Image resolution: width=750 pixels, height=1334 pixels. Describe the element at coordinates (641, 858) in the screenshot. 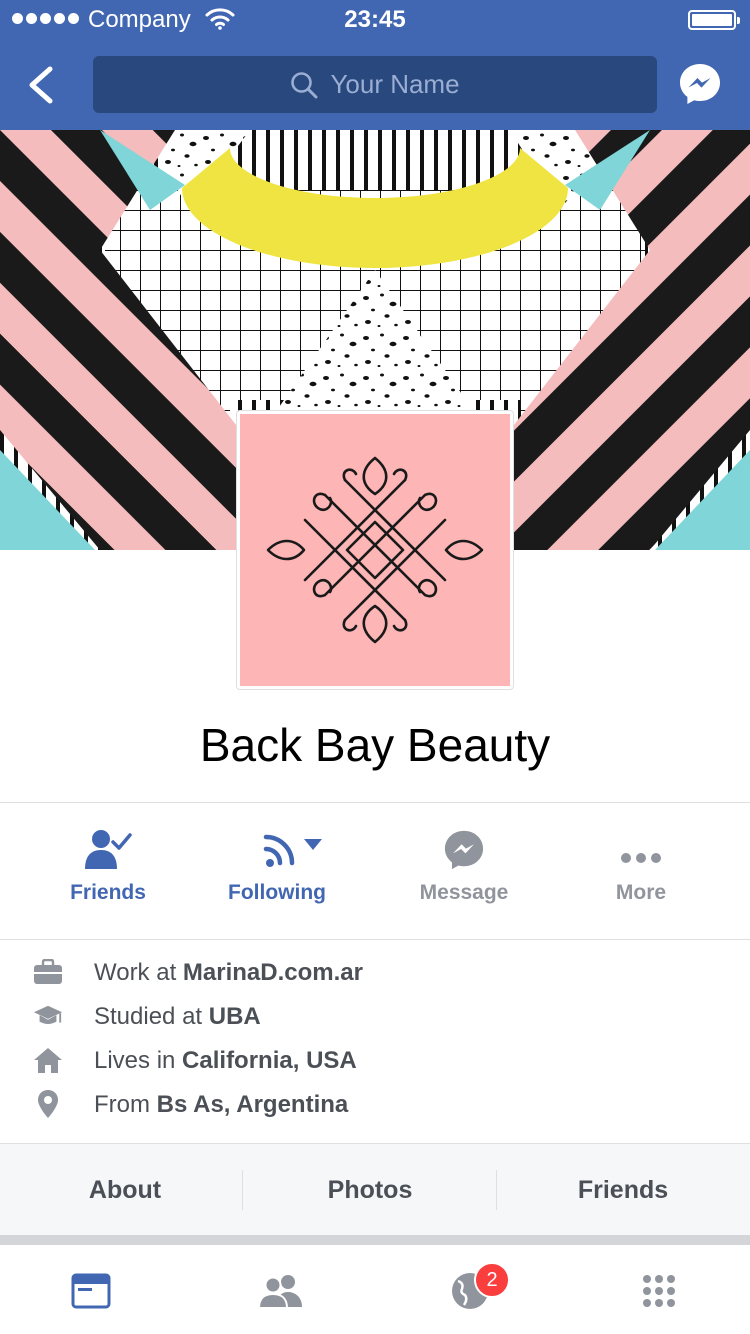

I see `more-dots-icon` at that location.